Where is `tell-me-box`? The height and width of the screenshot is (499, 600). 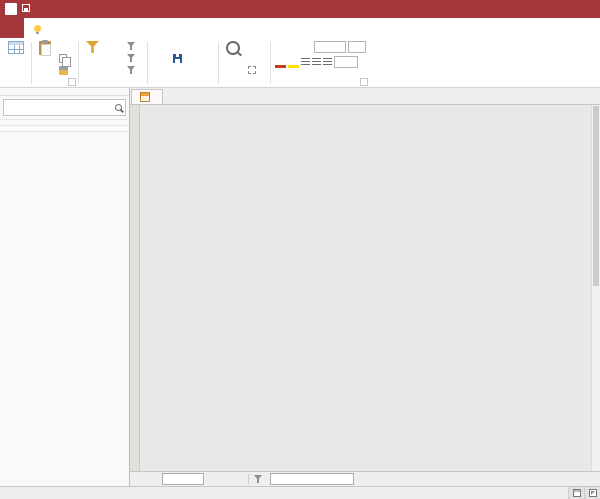 tell-me-box is located at coordinates (39, 28).